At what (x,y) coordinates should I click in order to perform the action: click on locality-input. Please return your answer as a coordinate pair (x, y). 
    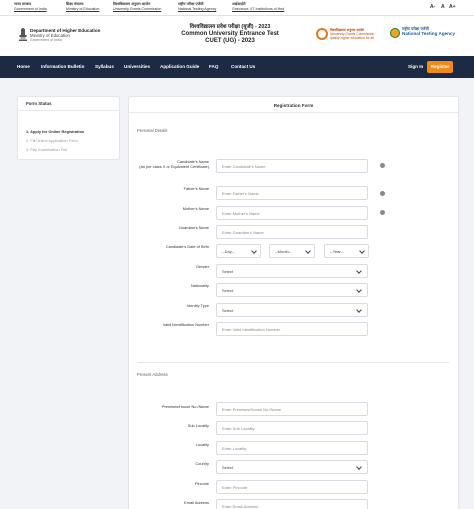
    Looking at the image, I should click on (292, 448).